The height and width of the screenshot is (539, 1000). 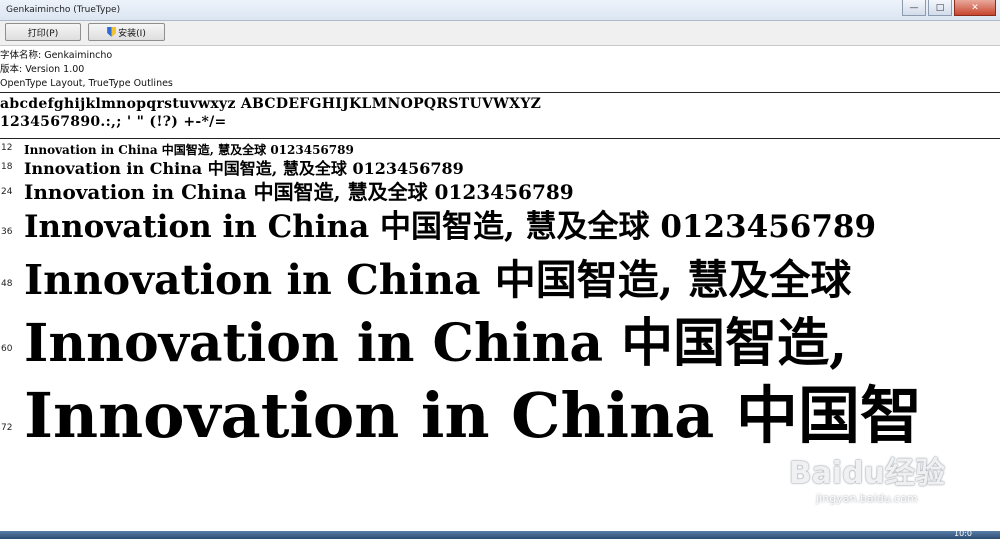 I want to click on size-label: 60, so click(x=7, y=349).